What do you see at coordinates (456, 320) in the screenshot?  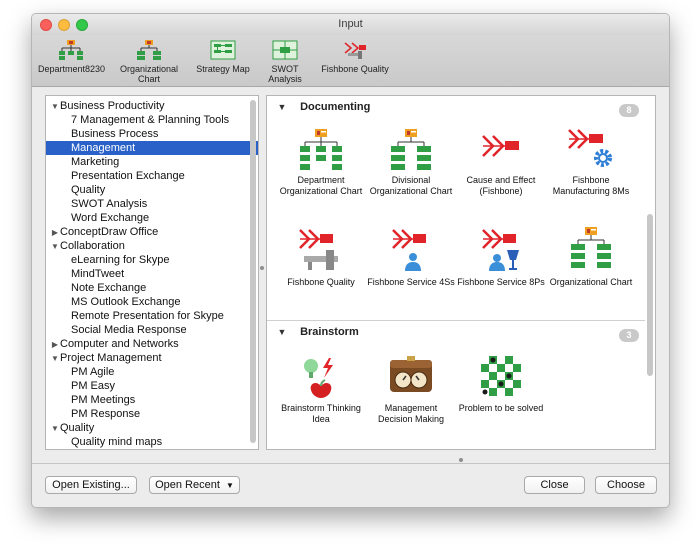 I see `section-divider` at bounding box center [456, 320].